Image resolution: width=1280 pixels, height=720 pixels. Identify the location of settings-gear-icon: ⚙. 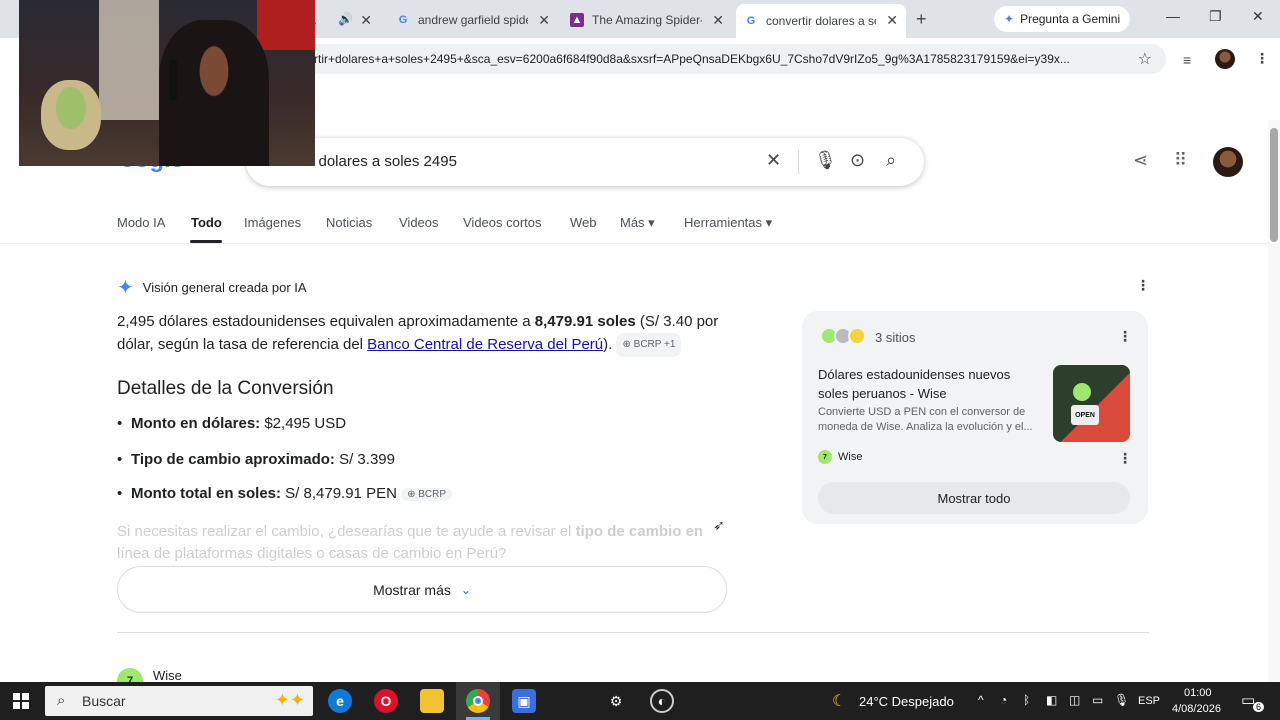
(616, 701).